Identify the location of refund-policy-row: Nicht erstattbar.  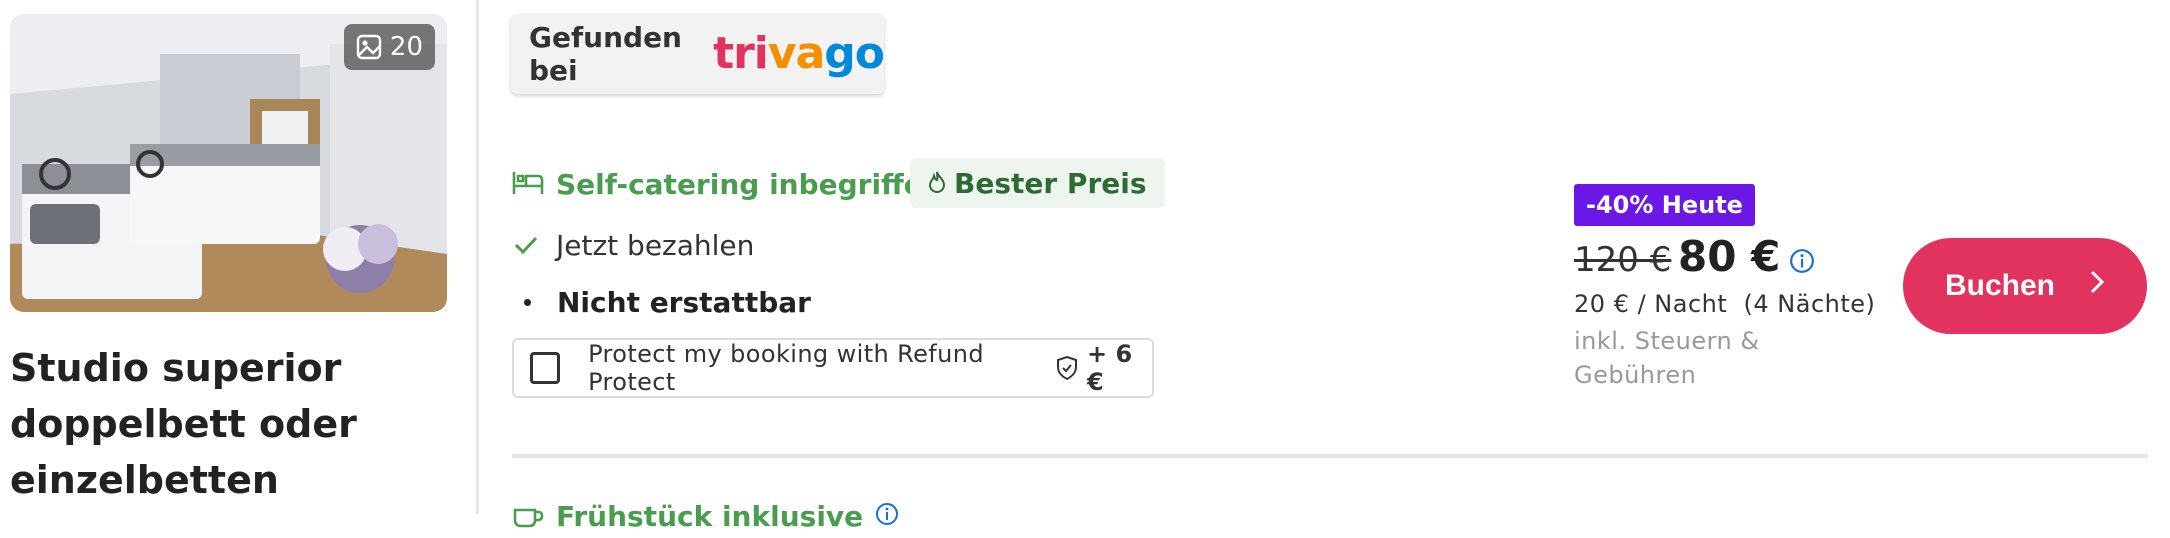
(667, 302).